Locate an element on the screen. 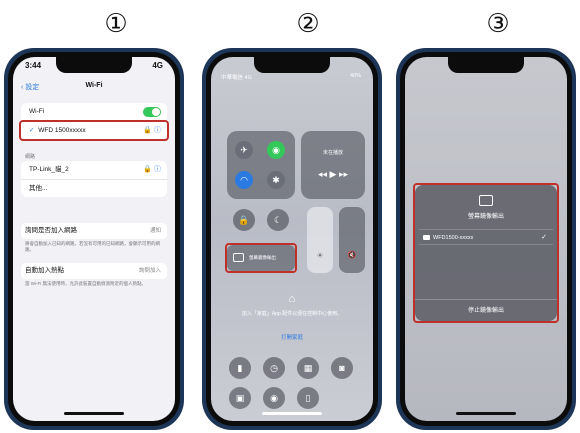  remote-icon: ▯ is located at coordinates (308, 398).